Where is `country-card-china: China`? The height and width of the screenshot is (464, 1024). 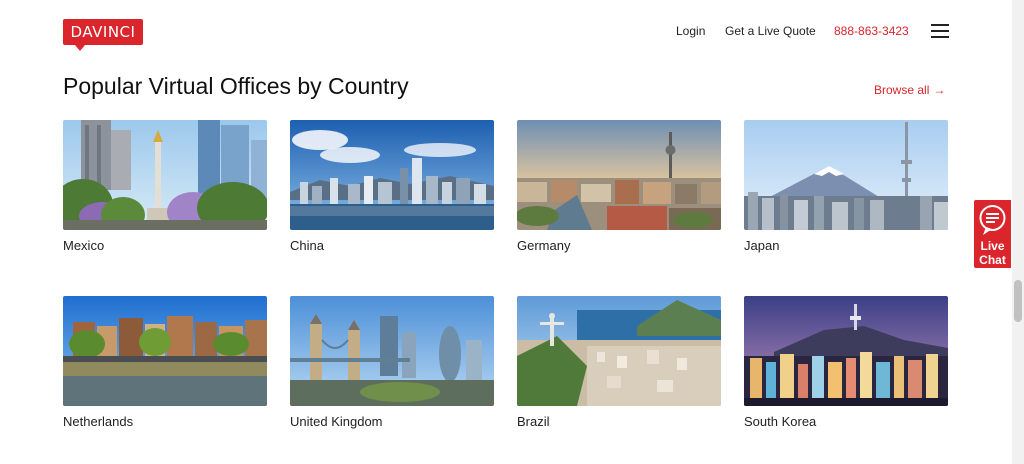 country-card-china: China is located at coordinates (392, 186).